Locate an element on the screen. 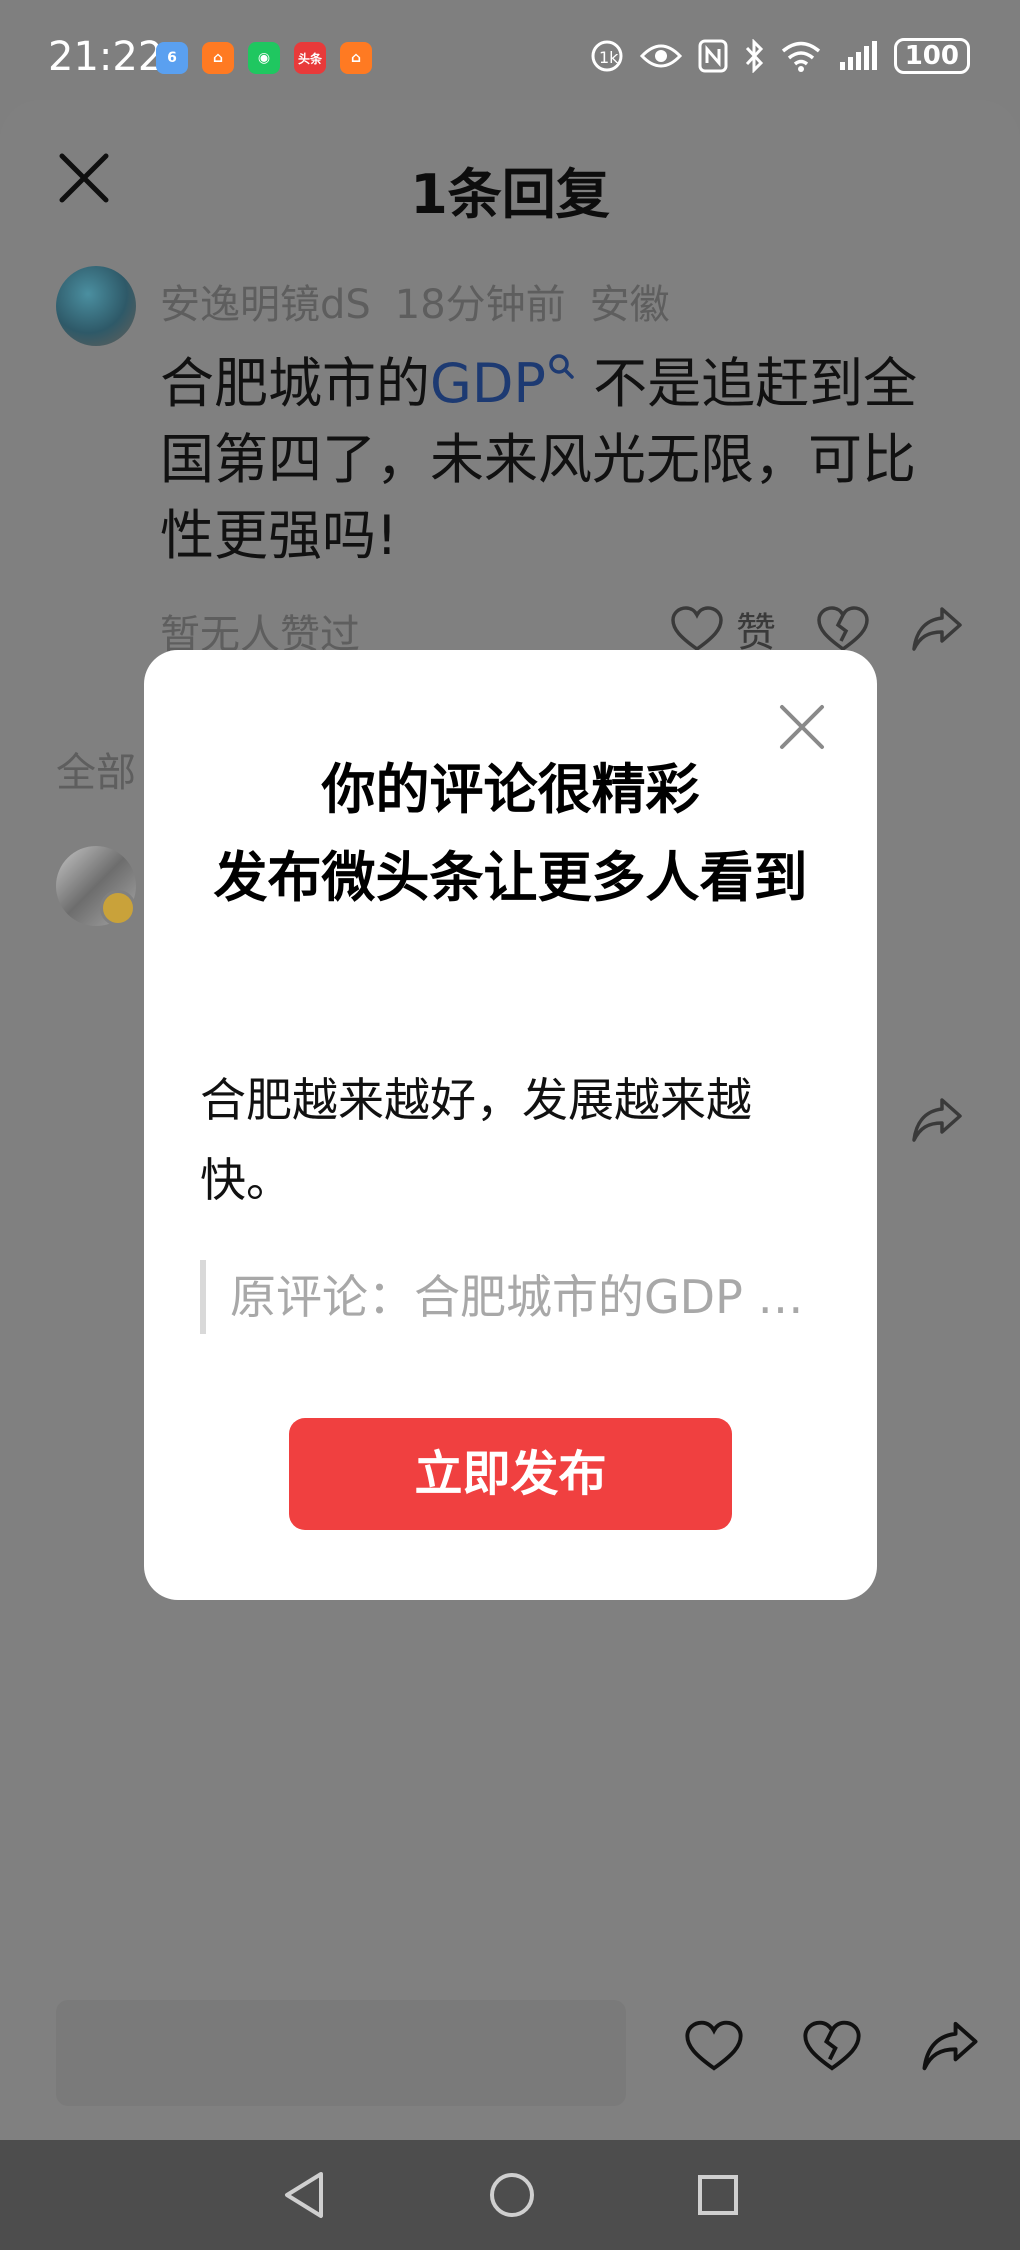  bluetooth-icon is located at coordinates (754, 56).